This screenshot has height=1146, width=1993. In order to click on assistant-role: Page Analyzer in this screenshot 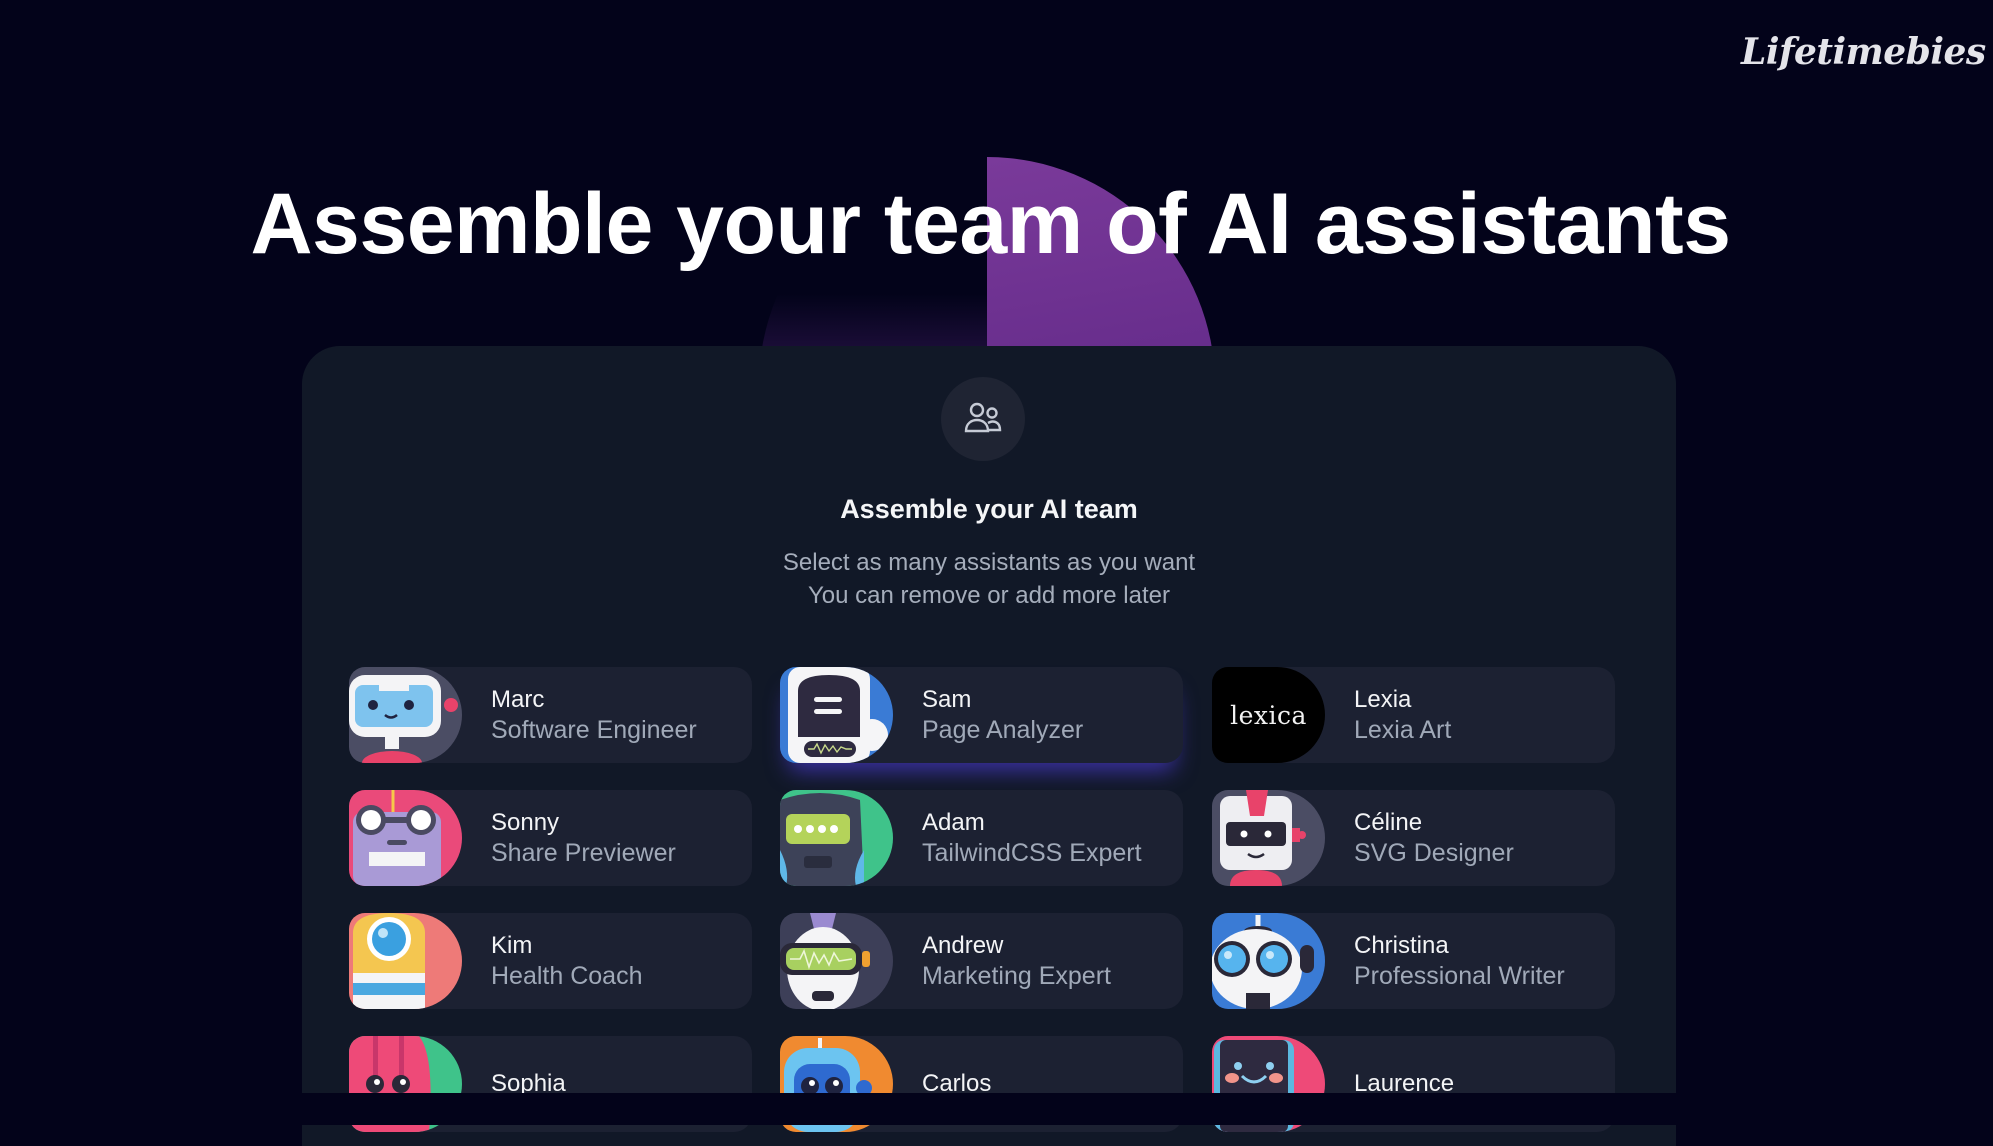, I will do `click(1003, 729)`.